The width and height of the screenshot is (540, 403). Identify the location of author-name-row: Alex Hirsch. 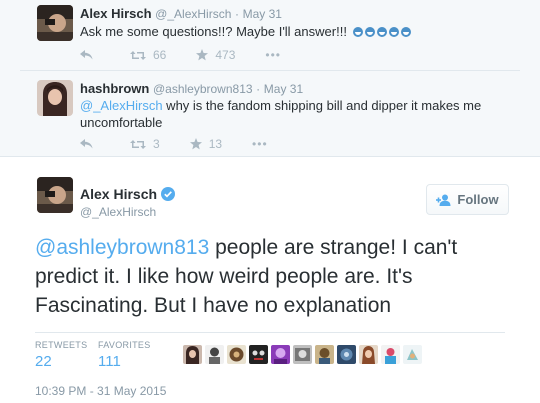
(128, 194).